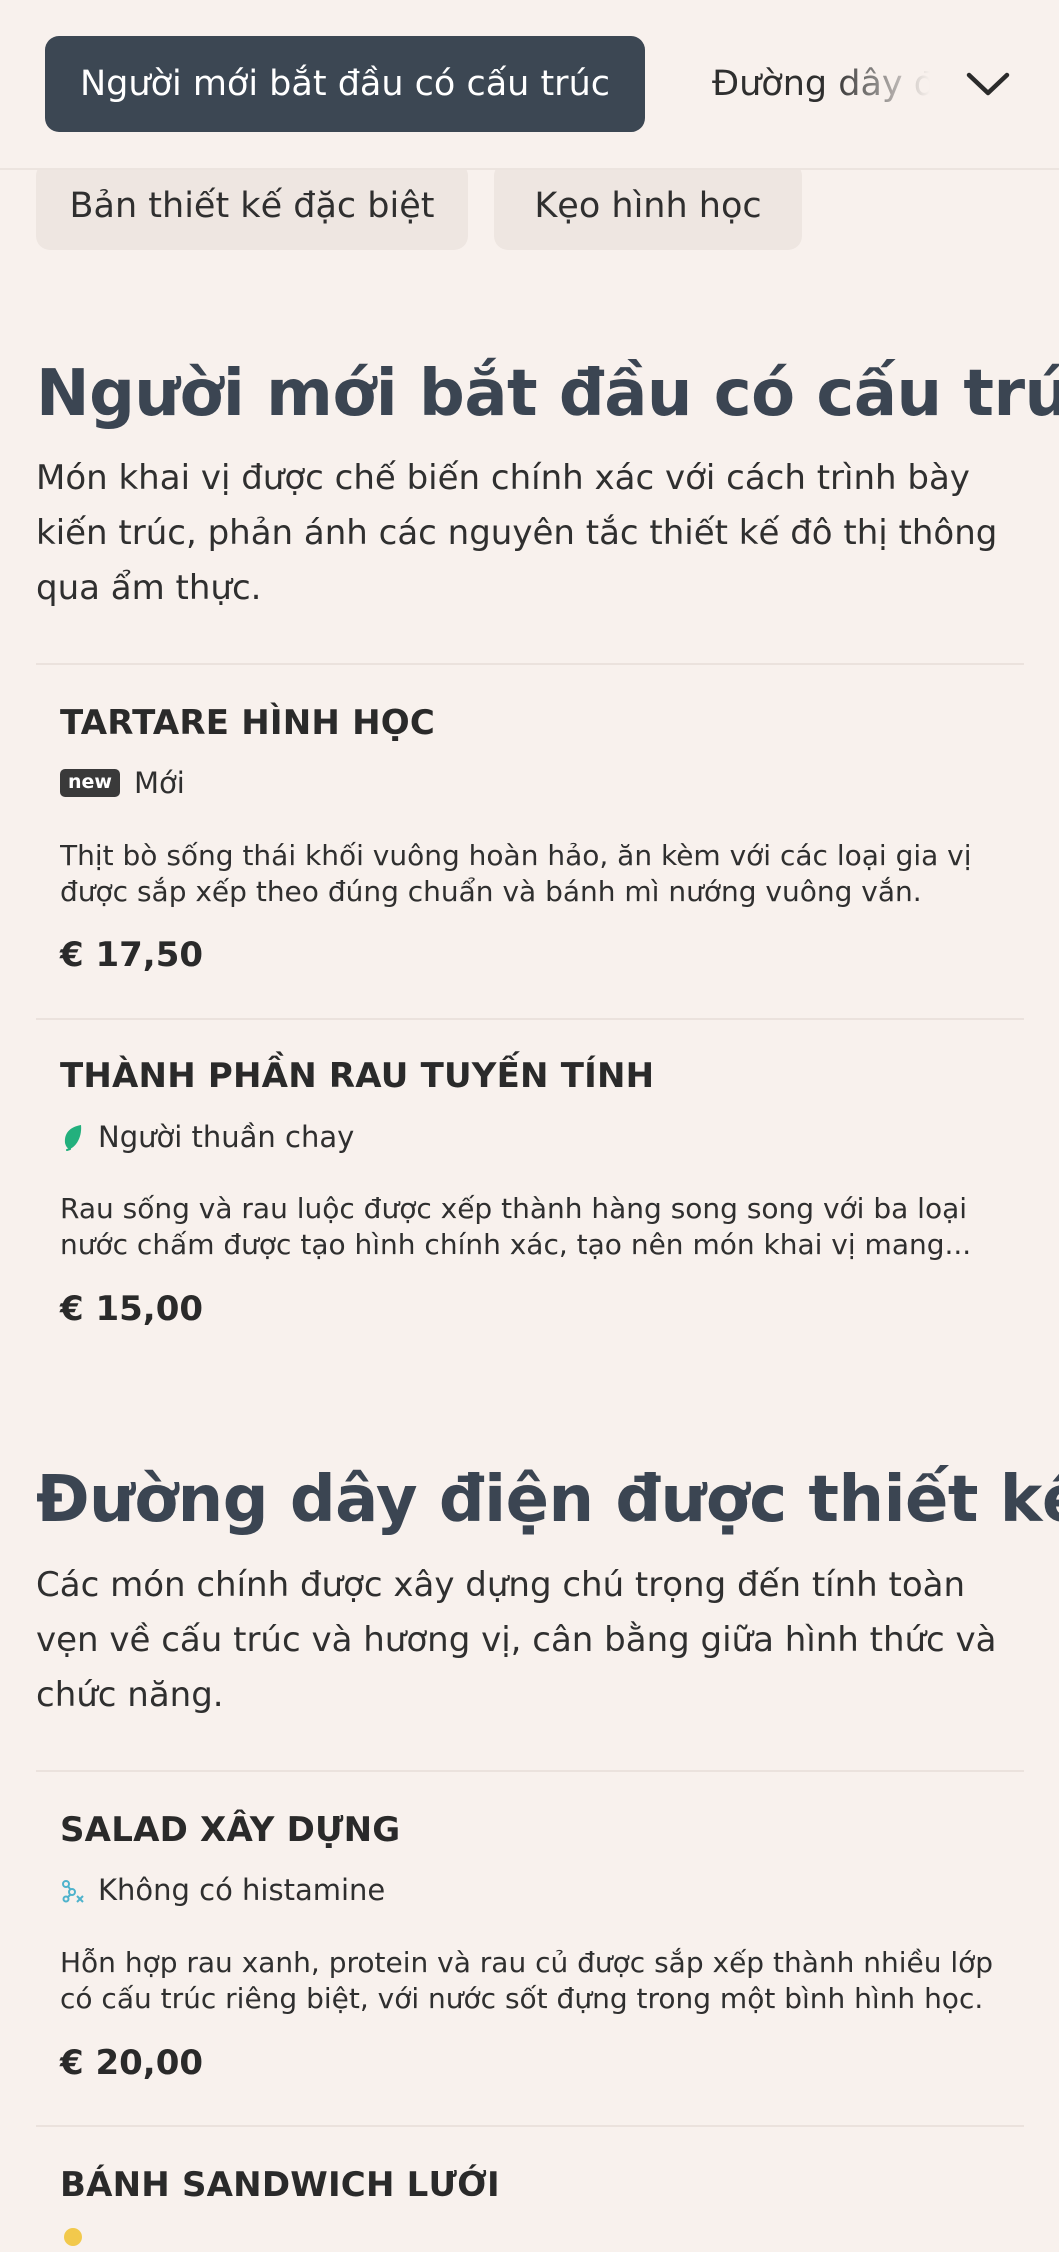 This screenshot has width=1059, height=2252. Describe the element at coordinates (226, 1137) in the screenshot. I see `tag-label: Người thuần chay` at that location.